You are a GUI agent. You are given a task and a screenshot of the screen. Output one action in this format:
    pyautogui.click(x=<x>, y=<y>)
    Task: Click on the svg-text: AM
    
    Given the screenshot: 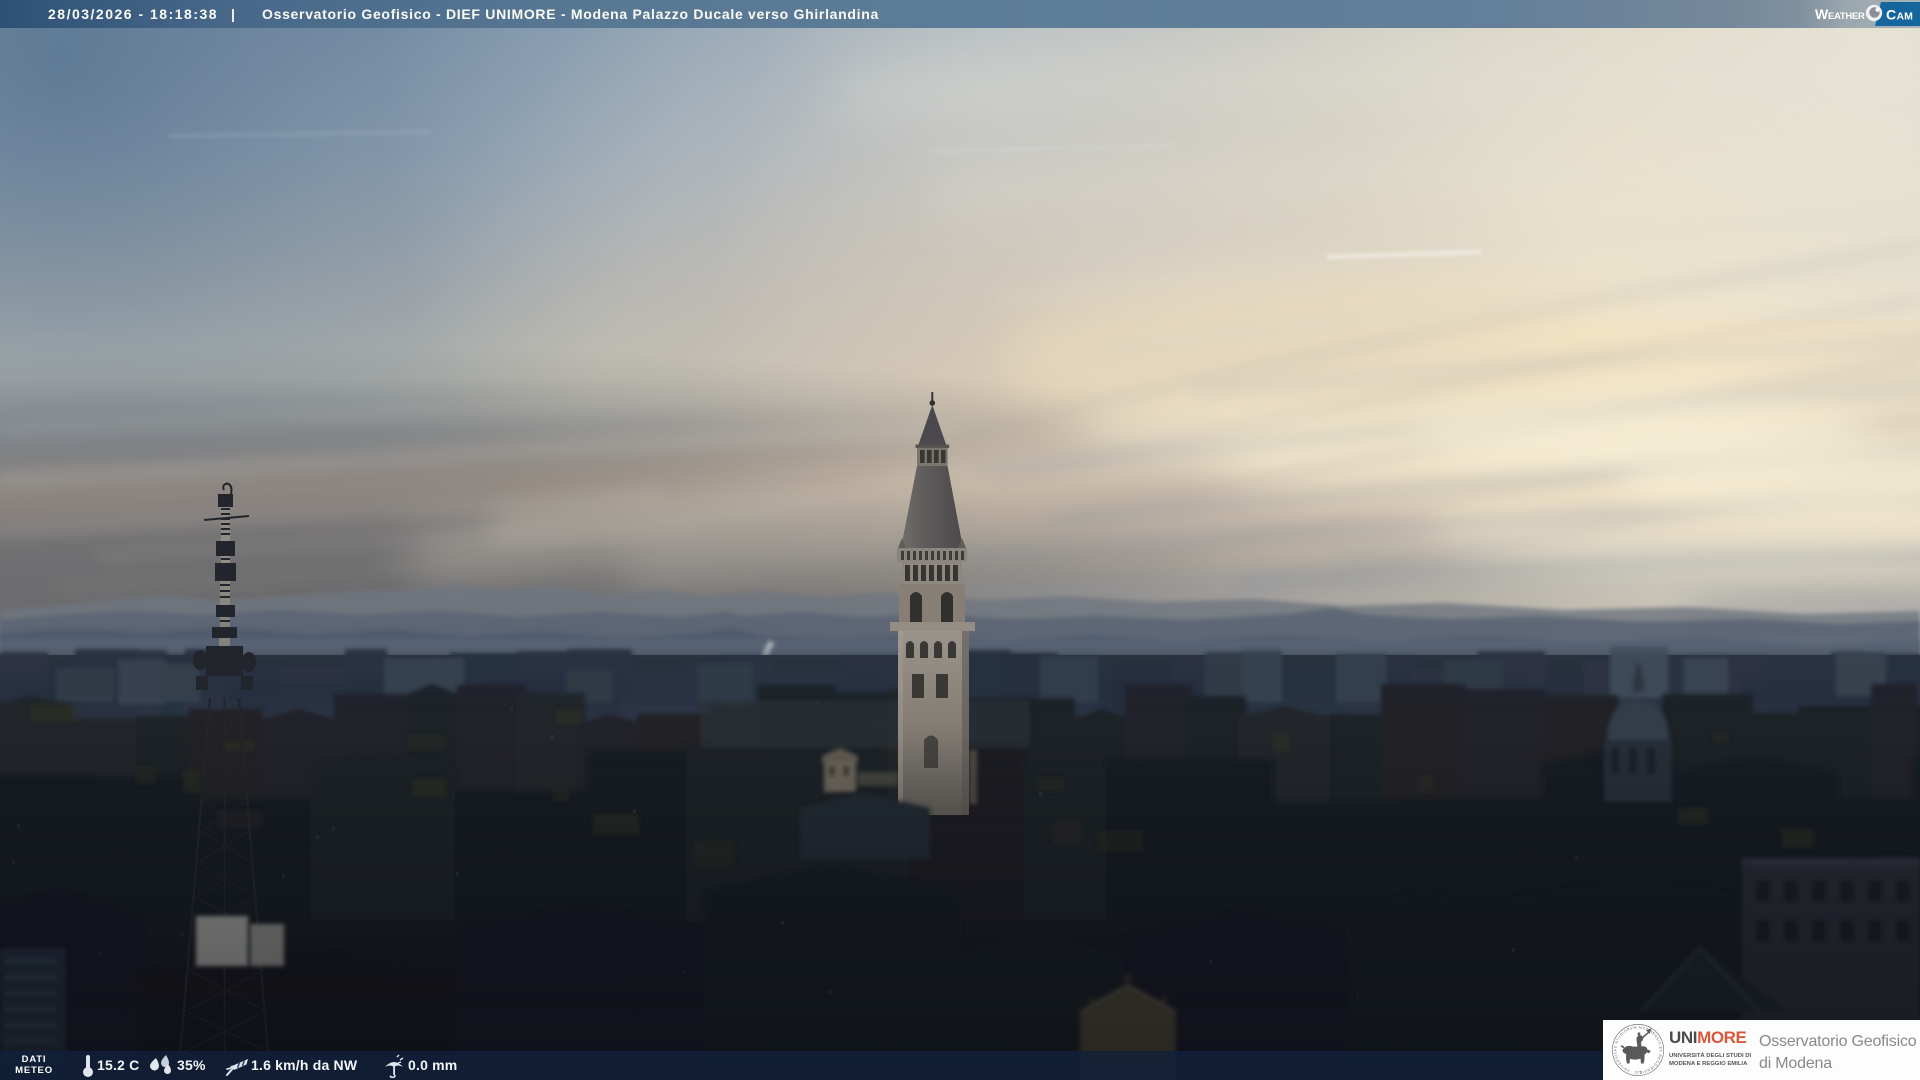 What is the action you would take?
    pyautogui.click(x=1905, y=17)
    